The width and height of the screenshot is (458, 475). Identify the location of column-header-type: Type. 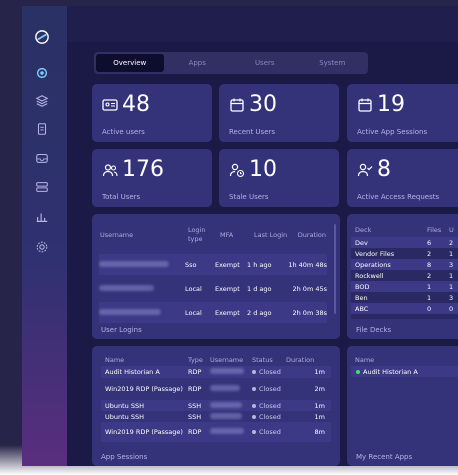
(195, 360).